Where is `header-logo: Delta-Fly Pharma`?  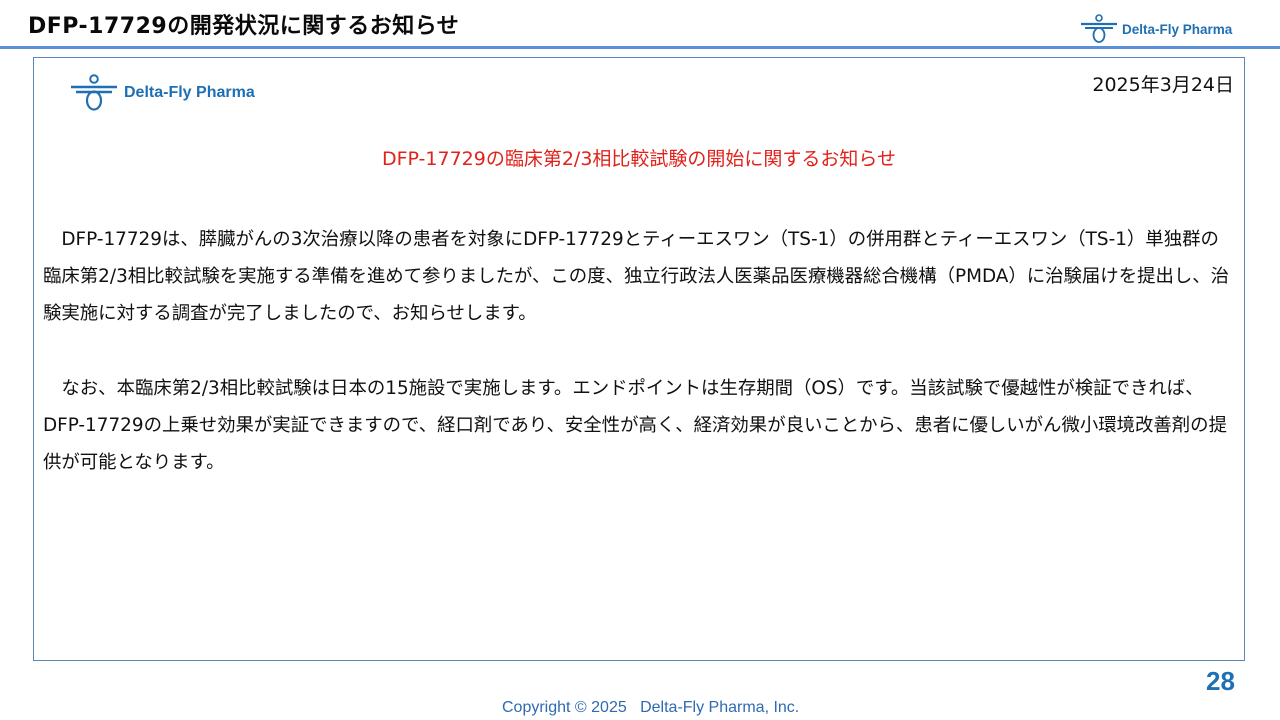
header-logo: Delta-Fly Pharma is located at coordinates (1156, 29).